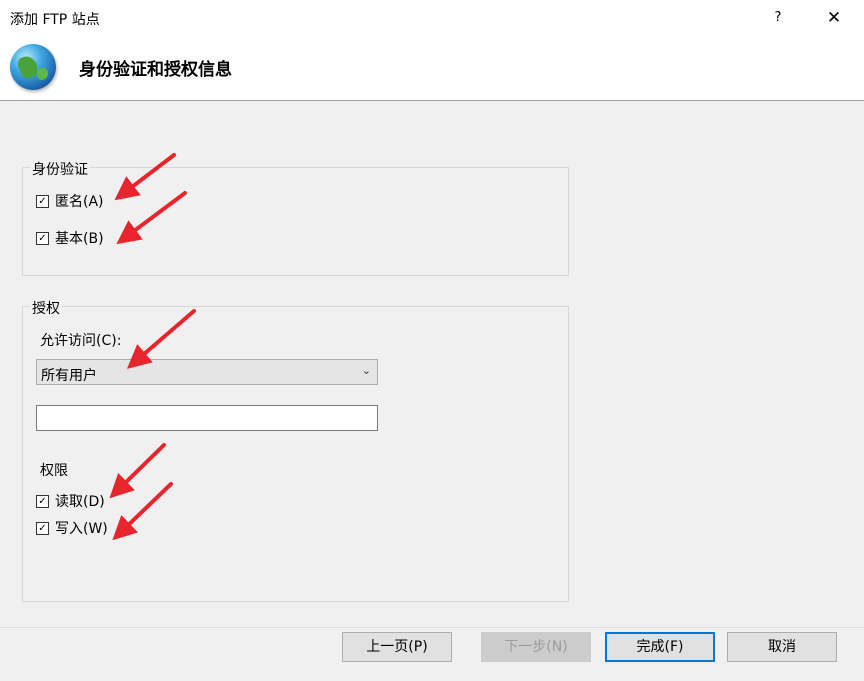 The image size is (864, 681). Describe the element at coordinates (432, 68) in the screenshot. I see `wizard-header: 身份验证和授权信息` at that location.